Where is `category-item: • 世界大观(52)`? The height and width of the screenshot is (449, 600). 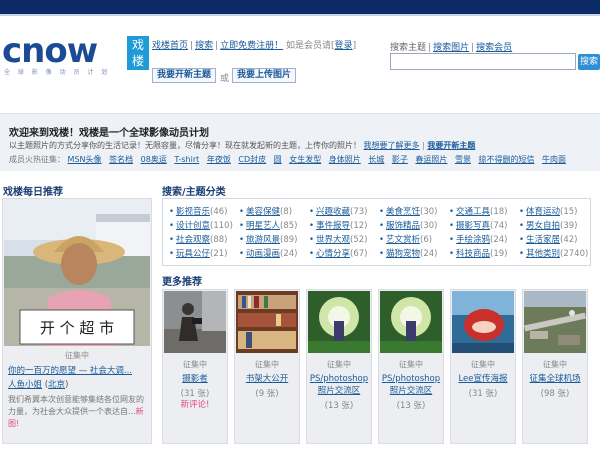 category-item: • 世界大观(52) is located at coordinates (344, 240).